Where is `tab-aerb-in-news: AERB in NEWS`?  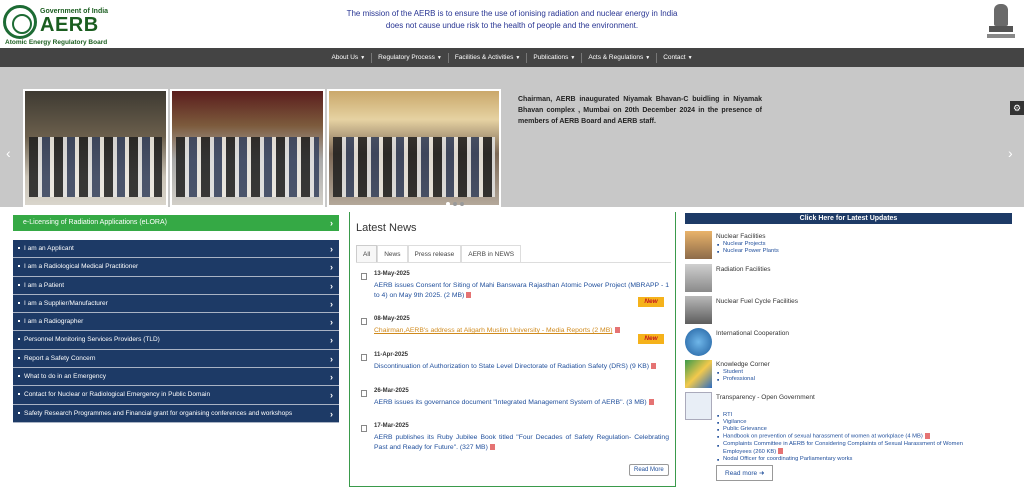 tab-aerb-in-news: AERB in NEWS is located at coordinates (491, 254).